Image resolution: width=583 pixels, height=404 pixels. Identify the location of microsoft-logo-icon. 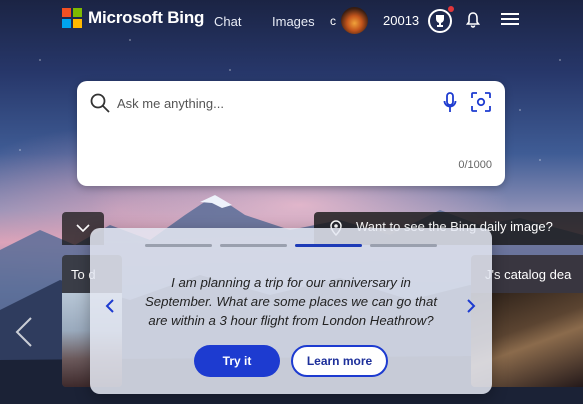
(72, 18).